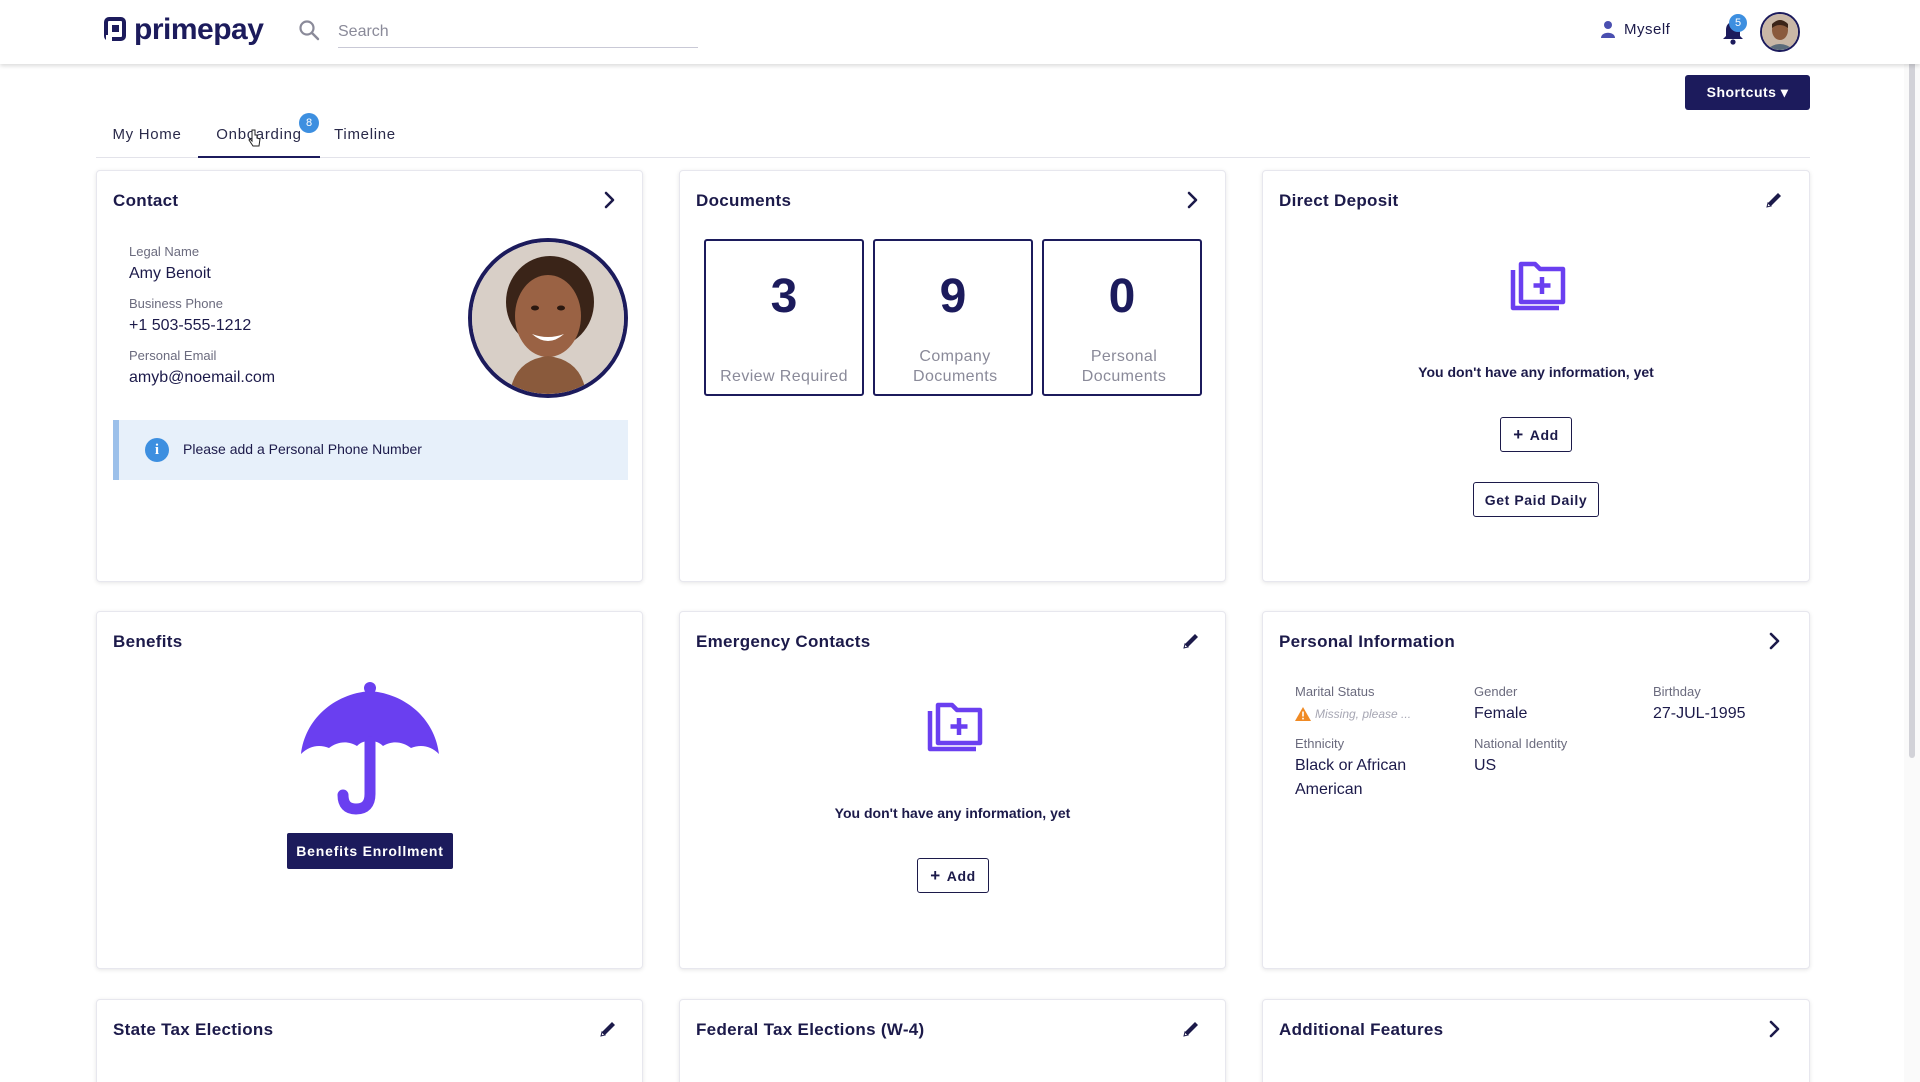  I want to click on primepay-logo: primepay, so click(184, 30).